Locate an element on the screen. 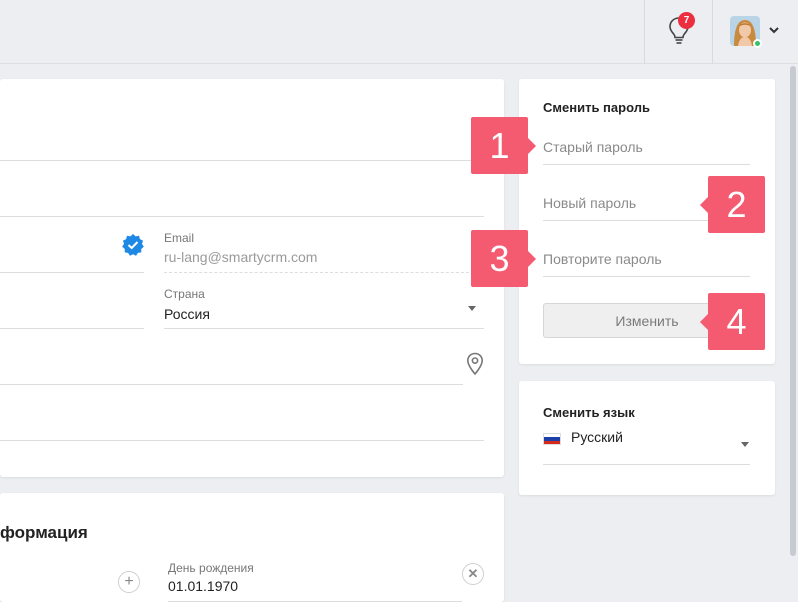  address-underline is located at coordinates (231, 384).